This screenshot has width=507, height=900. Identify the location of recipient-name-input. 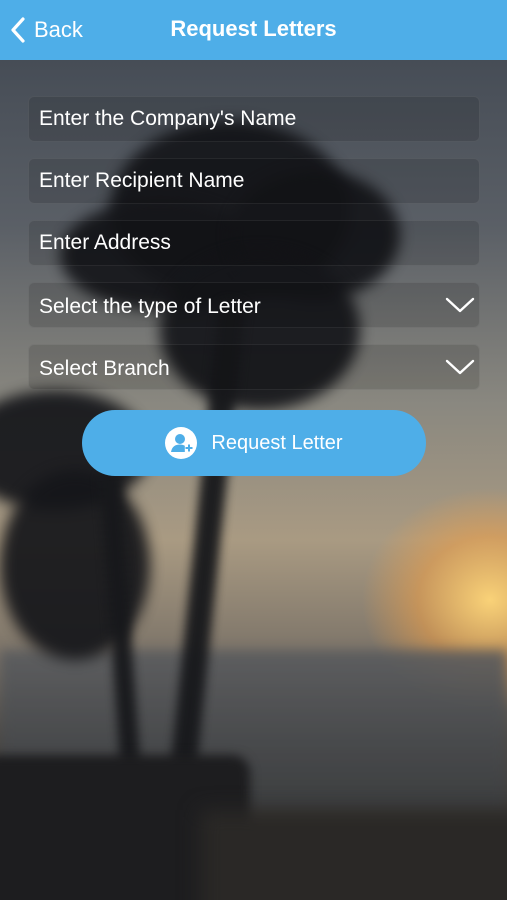
(254, 181).